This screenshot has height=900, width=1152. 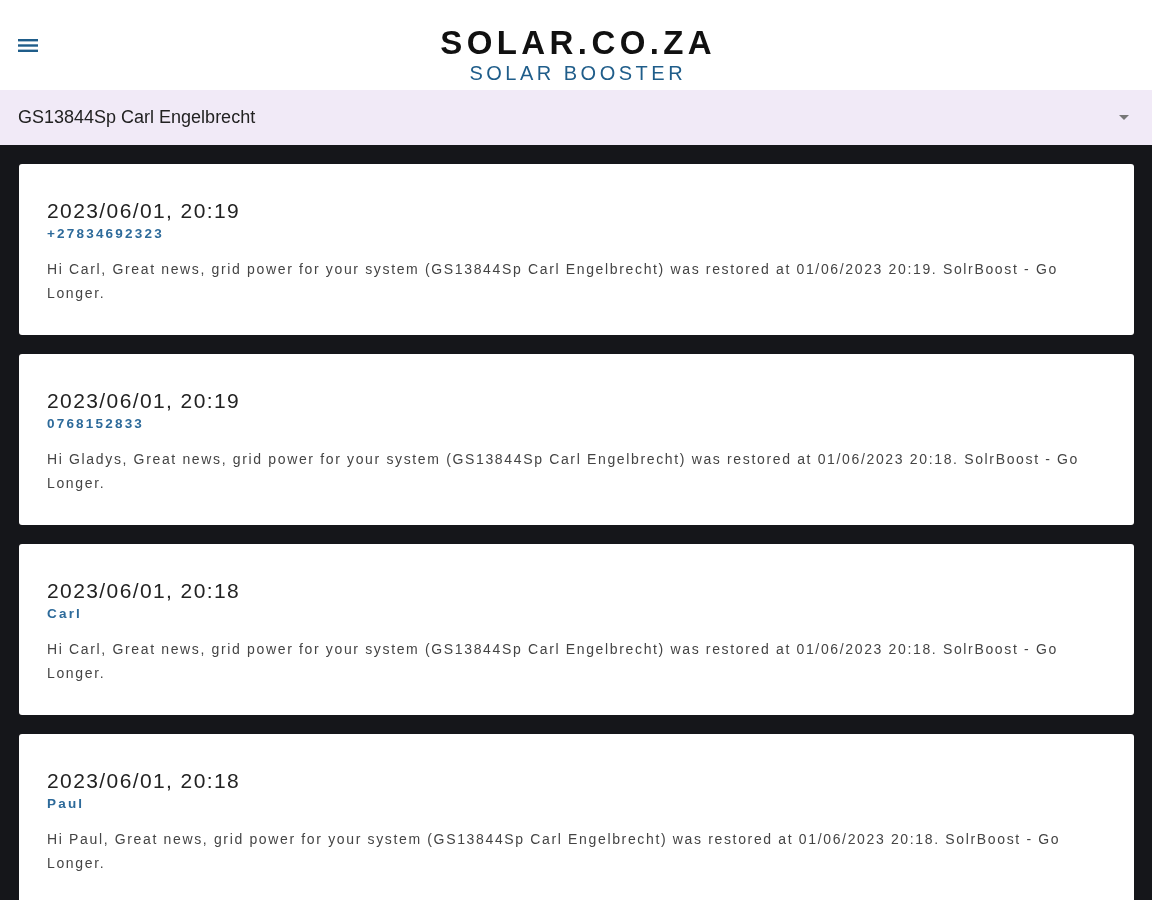 What do you see at coordinates (578, 42) in the screenshot?
I see `logo-title: SOLAR.CO.ZA` at bounding box center [578, 42].